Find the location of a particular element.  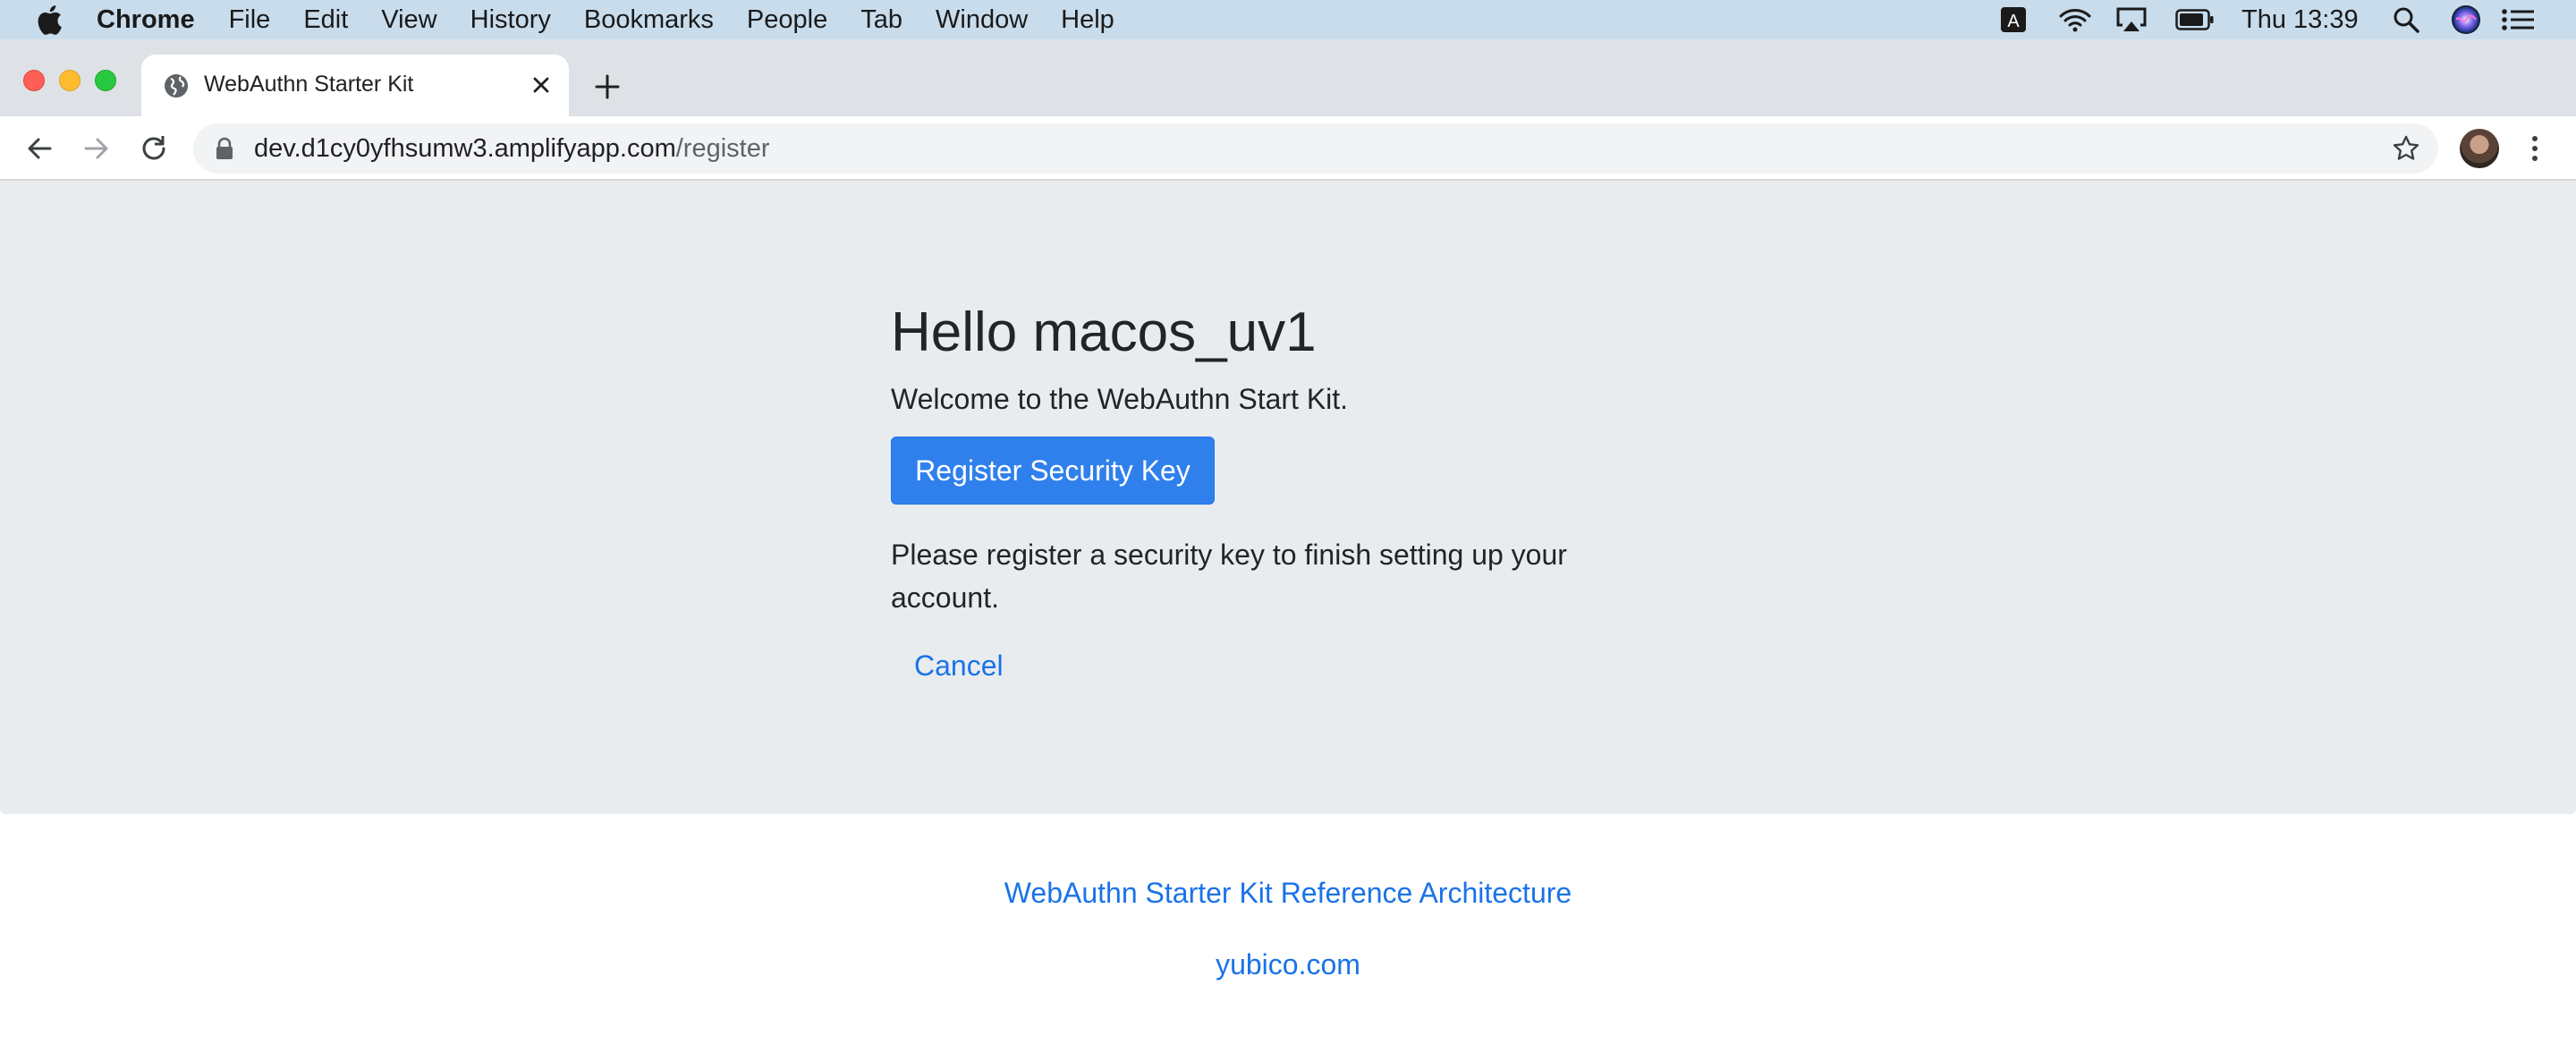

new-tab-plus-icon is located at coordinates (607, 87).